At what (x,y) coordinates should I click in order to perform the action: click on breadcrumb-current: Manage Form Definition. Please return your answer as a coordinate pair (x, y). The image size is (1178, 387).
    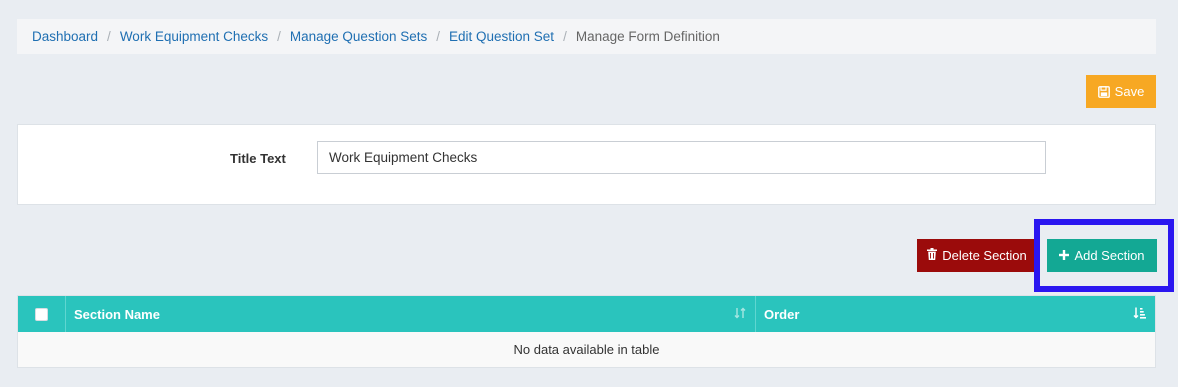
    Looking at the image, I should click on (647, 36).